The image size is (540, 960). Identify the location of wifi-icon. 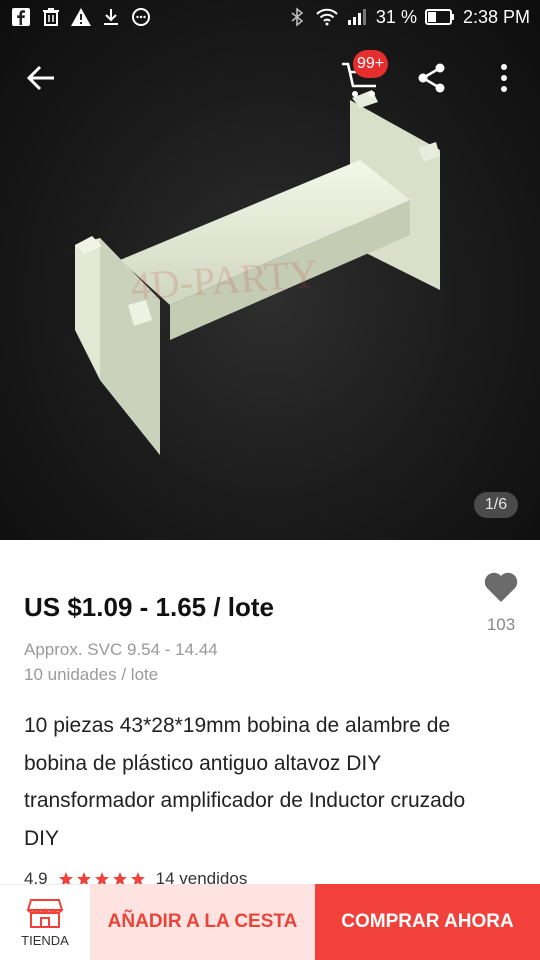
(327, 17).